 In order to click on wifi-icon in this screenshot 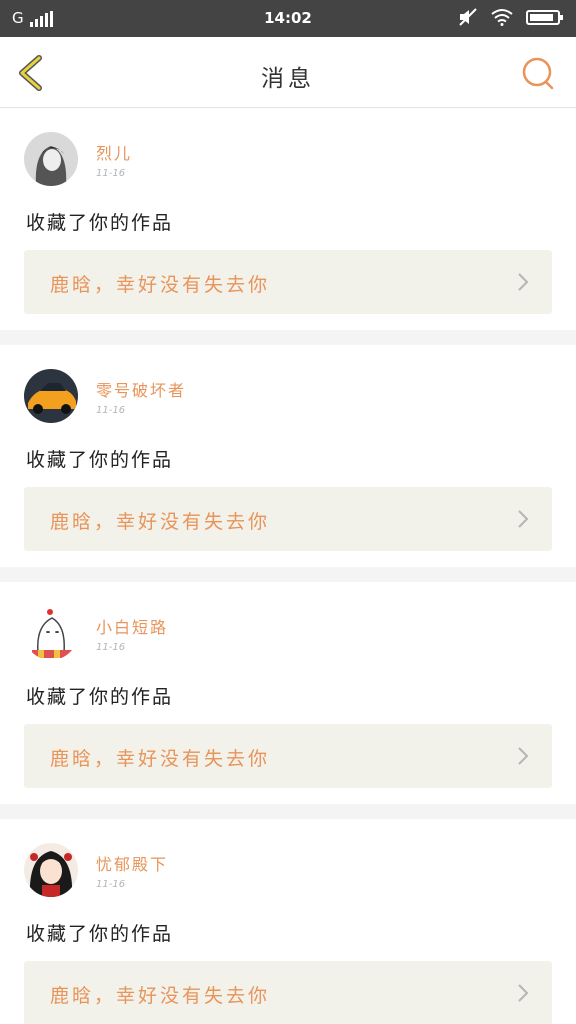, I will do `click(502, 17)`.